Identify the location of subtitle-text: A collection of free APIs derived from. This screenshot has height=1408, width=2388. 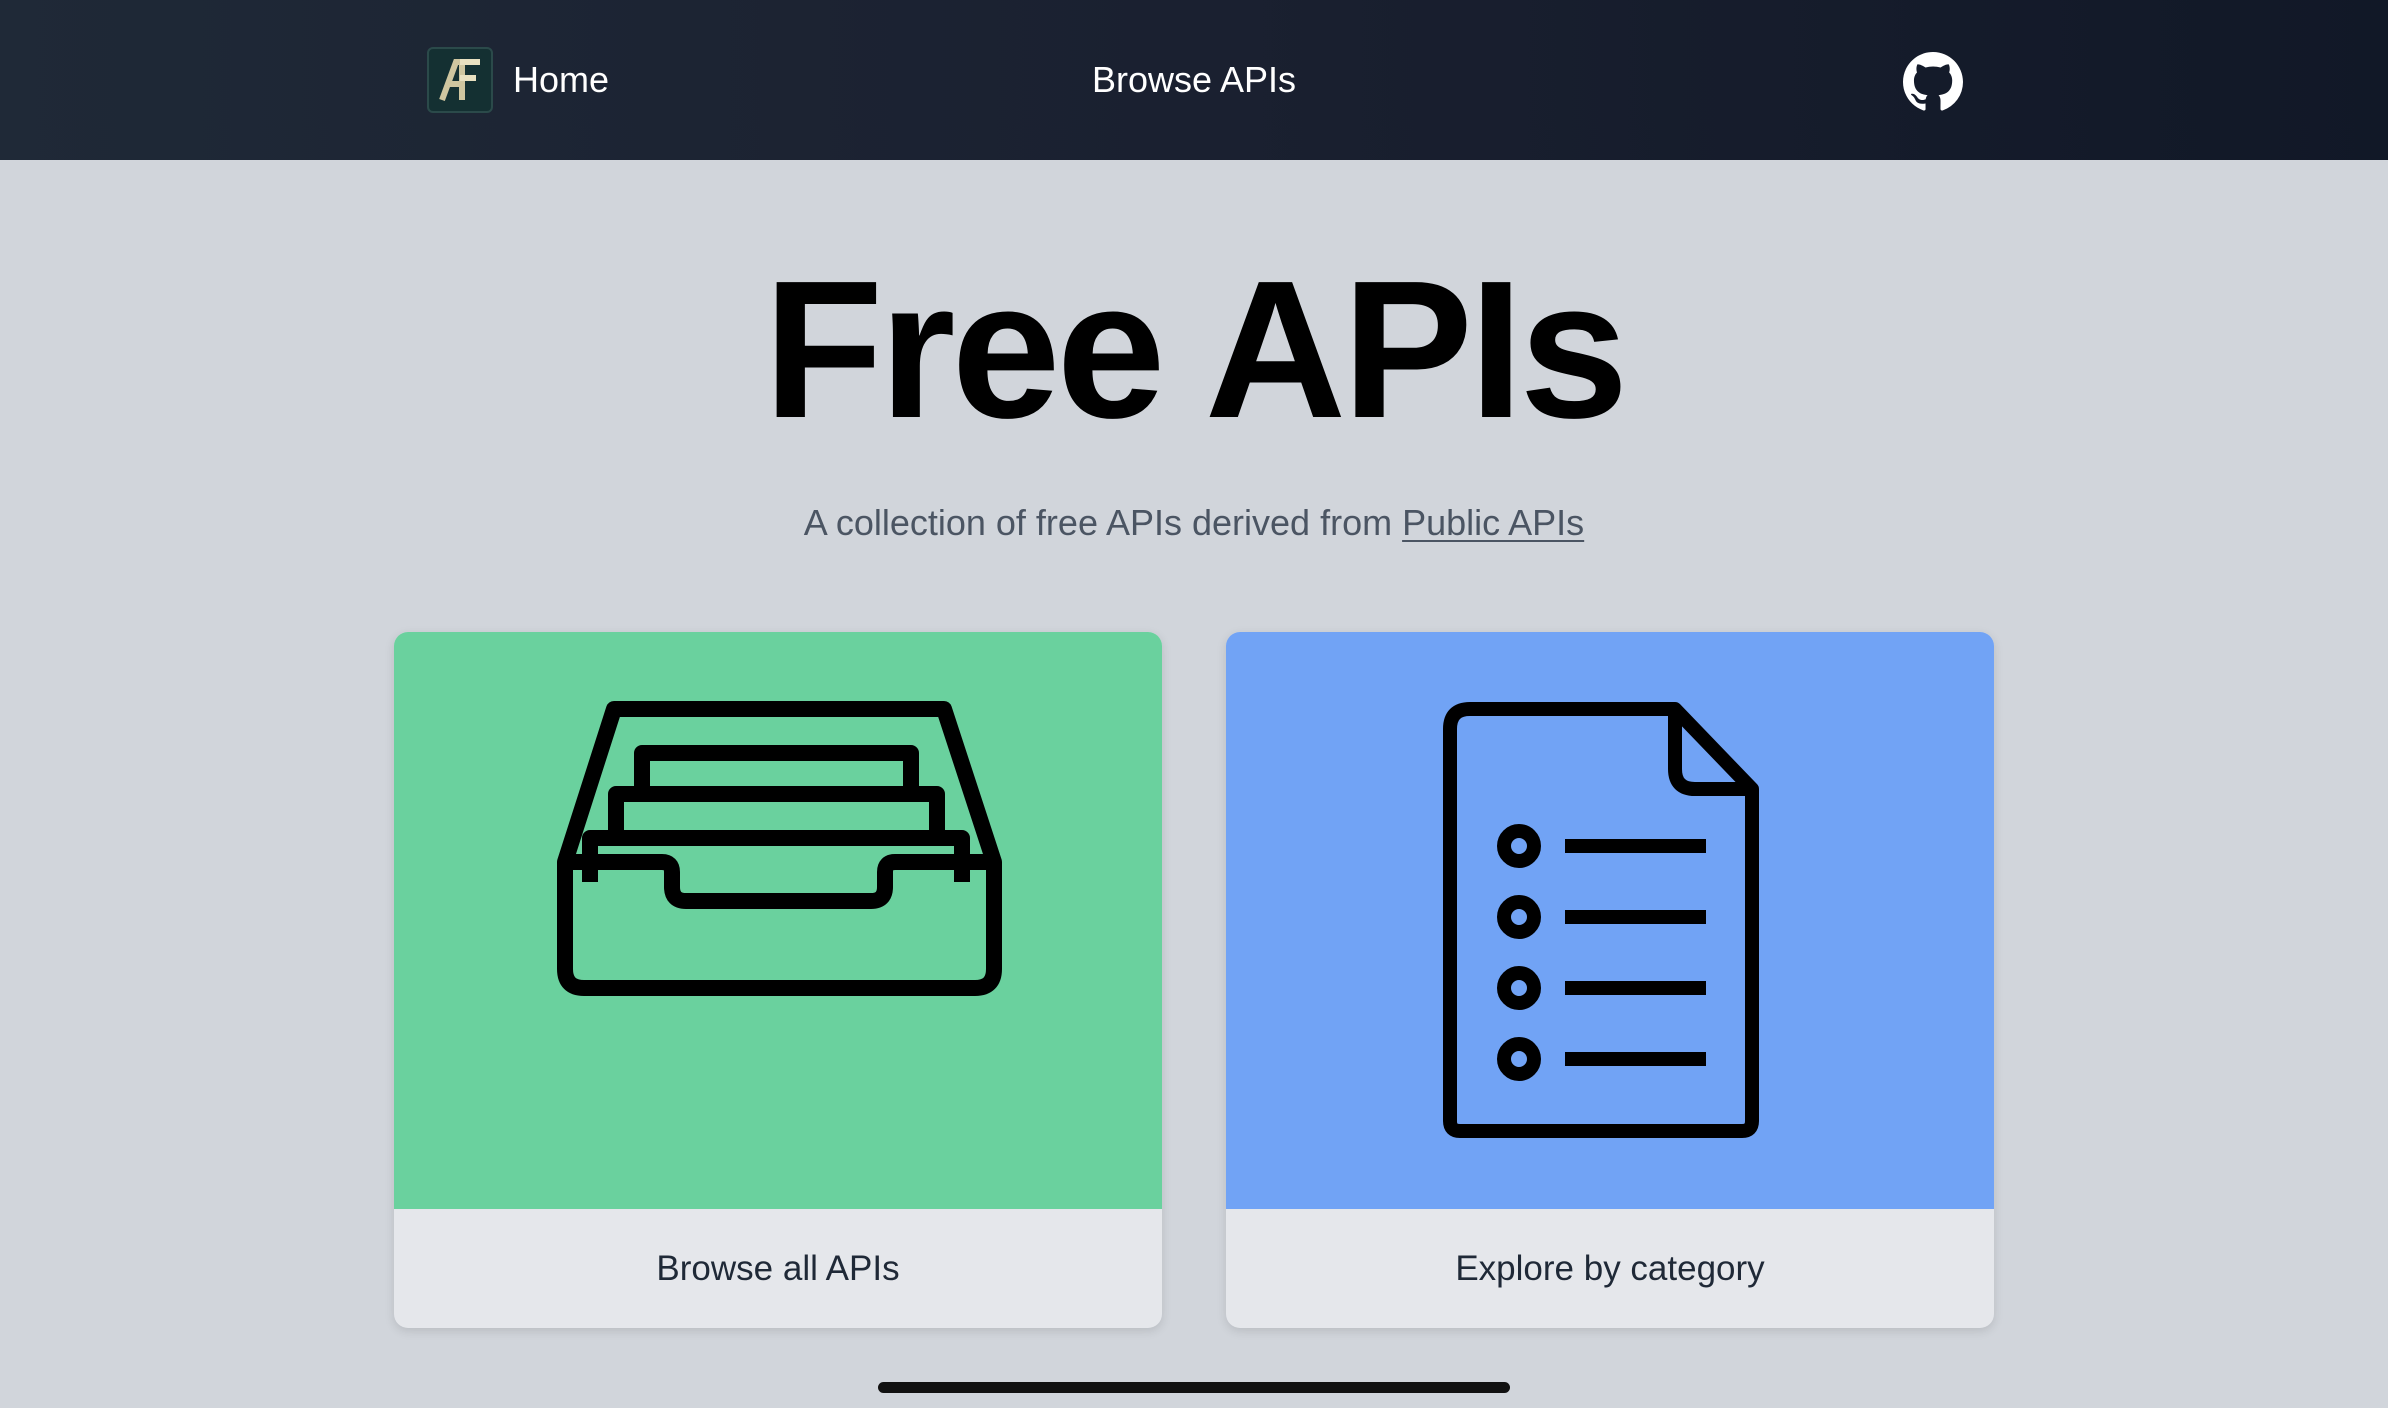
(1103, 522).